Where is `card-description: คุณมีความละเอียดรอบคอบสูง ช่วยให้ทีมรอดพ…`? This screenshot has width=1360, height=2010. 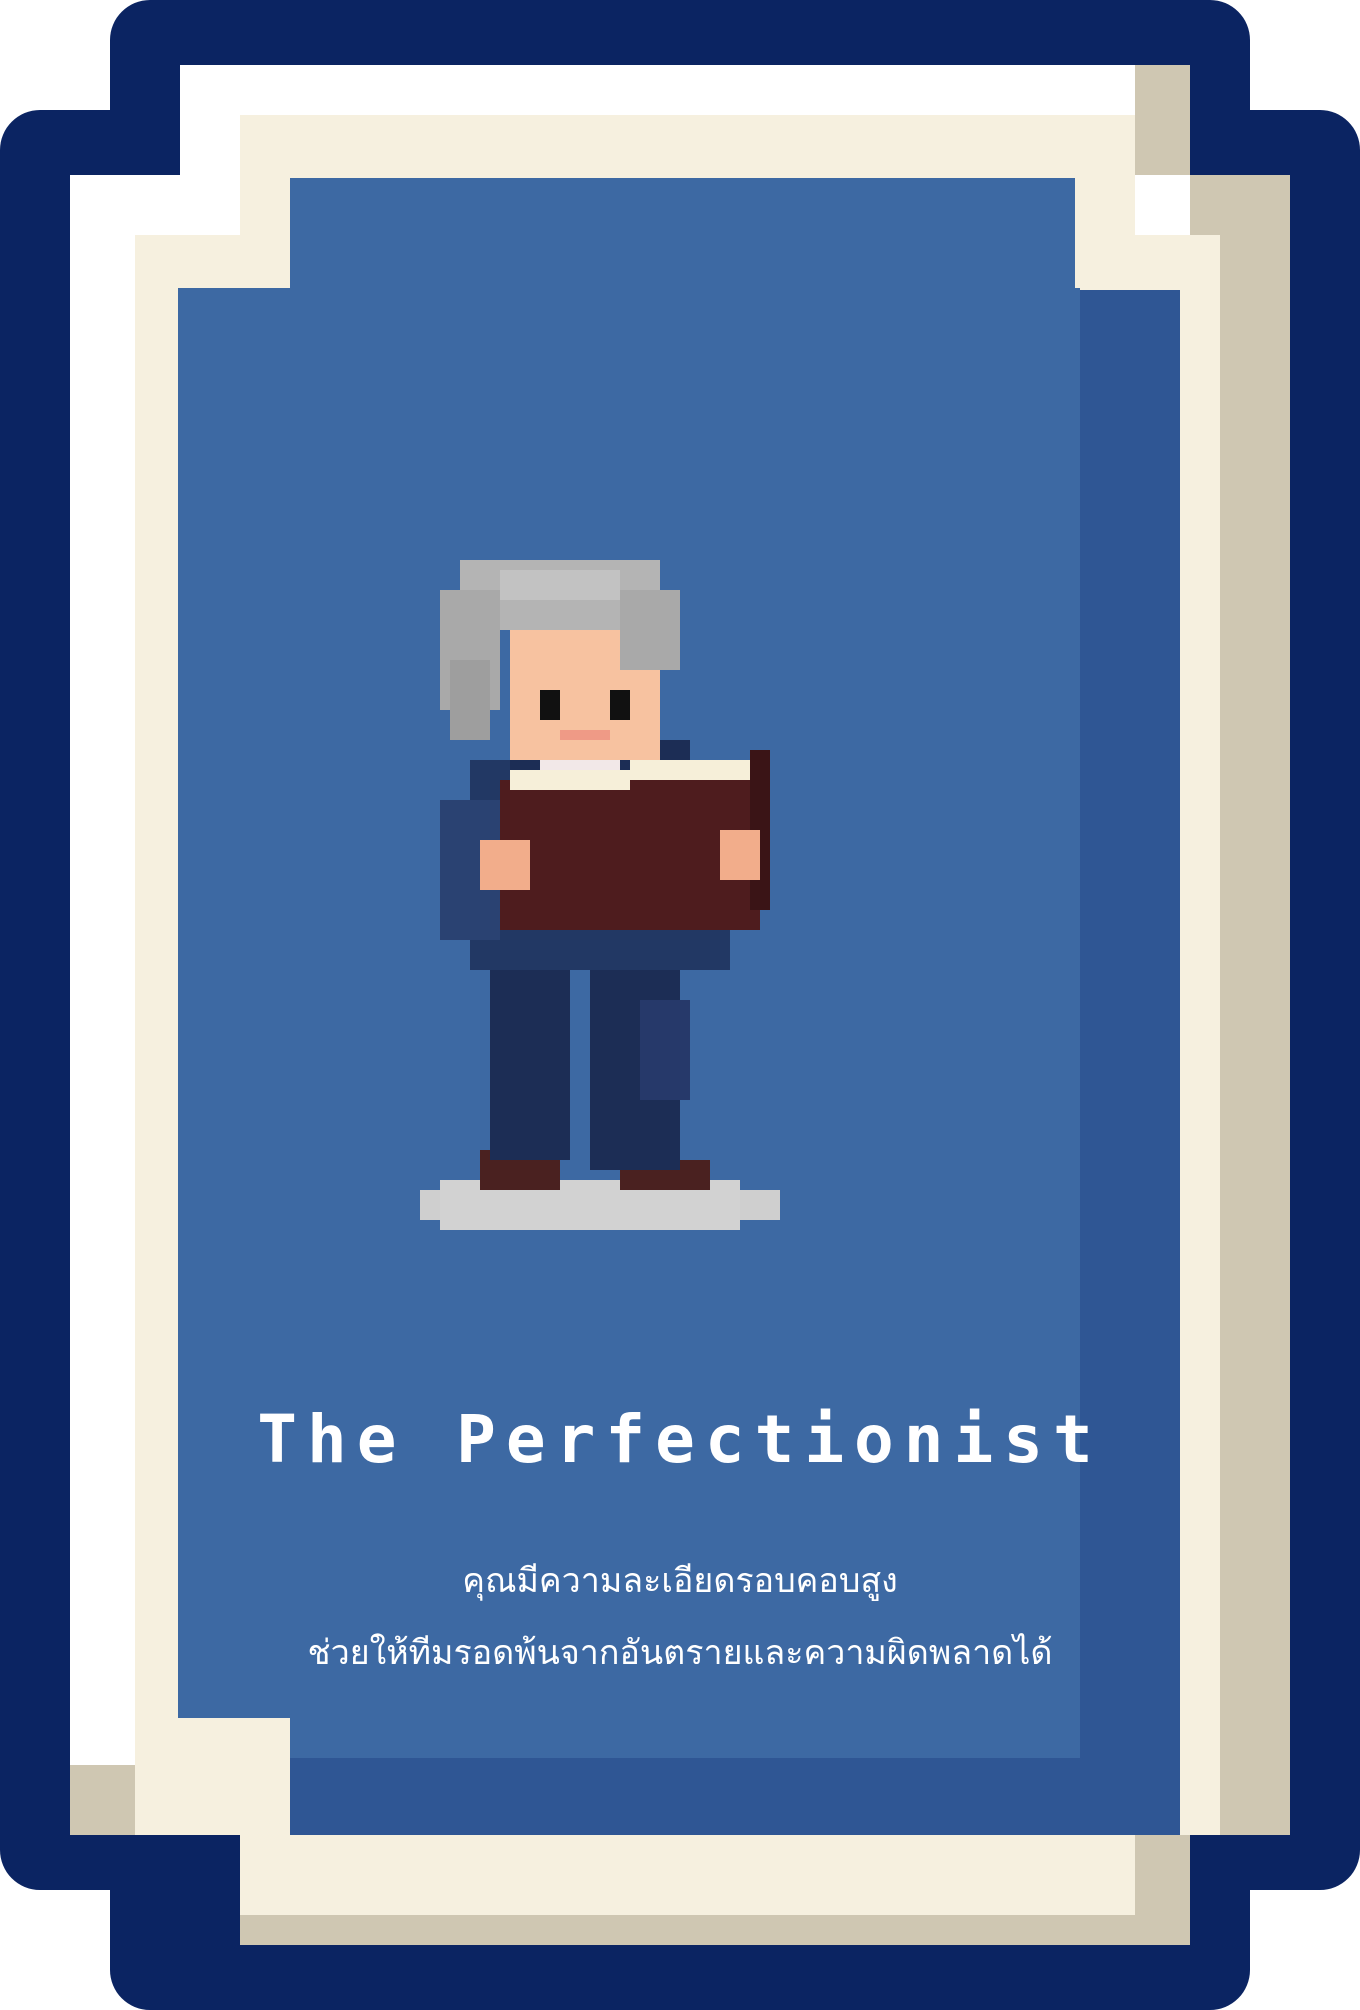
card-description: คุณมีความละเอียดรอบคอบสูง ช่วยให้ทีมรอดพ… is located at coordinates (680, 1617).